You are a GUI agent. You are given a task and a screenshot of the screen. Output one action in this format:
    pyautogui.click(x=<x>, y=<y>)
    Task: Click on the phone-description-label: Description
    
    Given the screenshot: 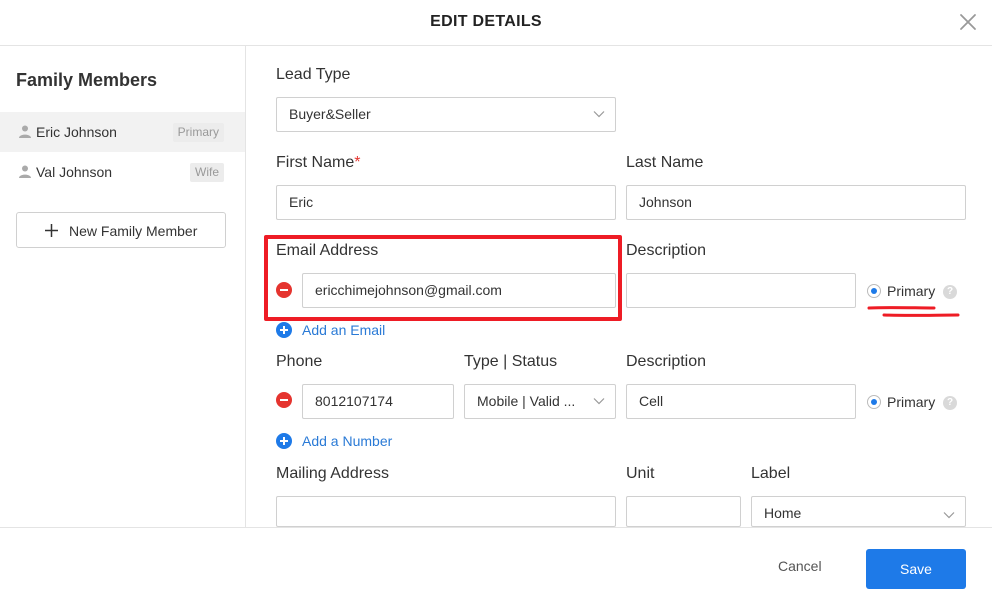 What is the action you would take?
    pyautogui.click(x=666, y=361)
    